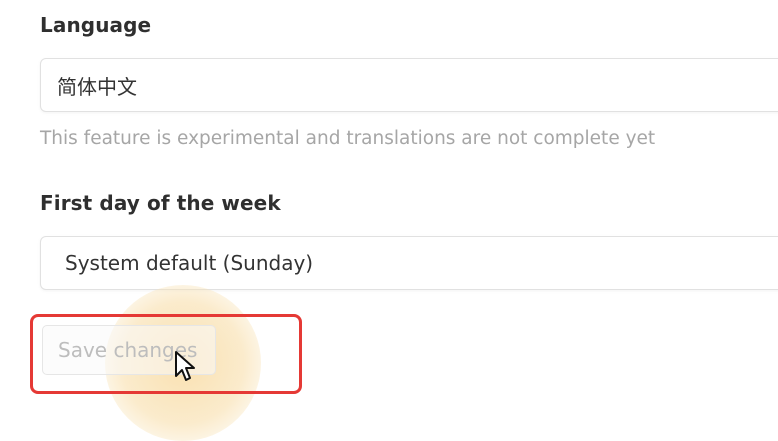 The height and width of the screenshot is (441, 778). I want to click on first-day-label: First day of the week, so click(160, 203).